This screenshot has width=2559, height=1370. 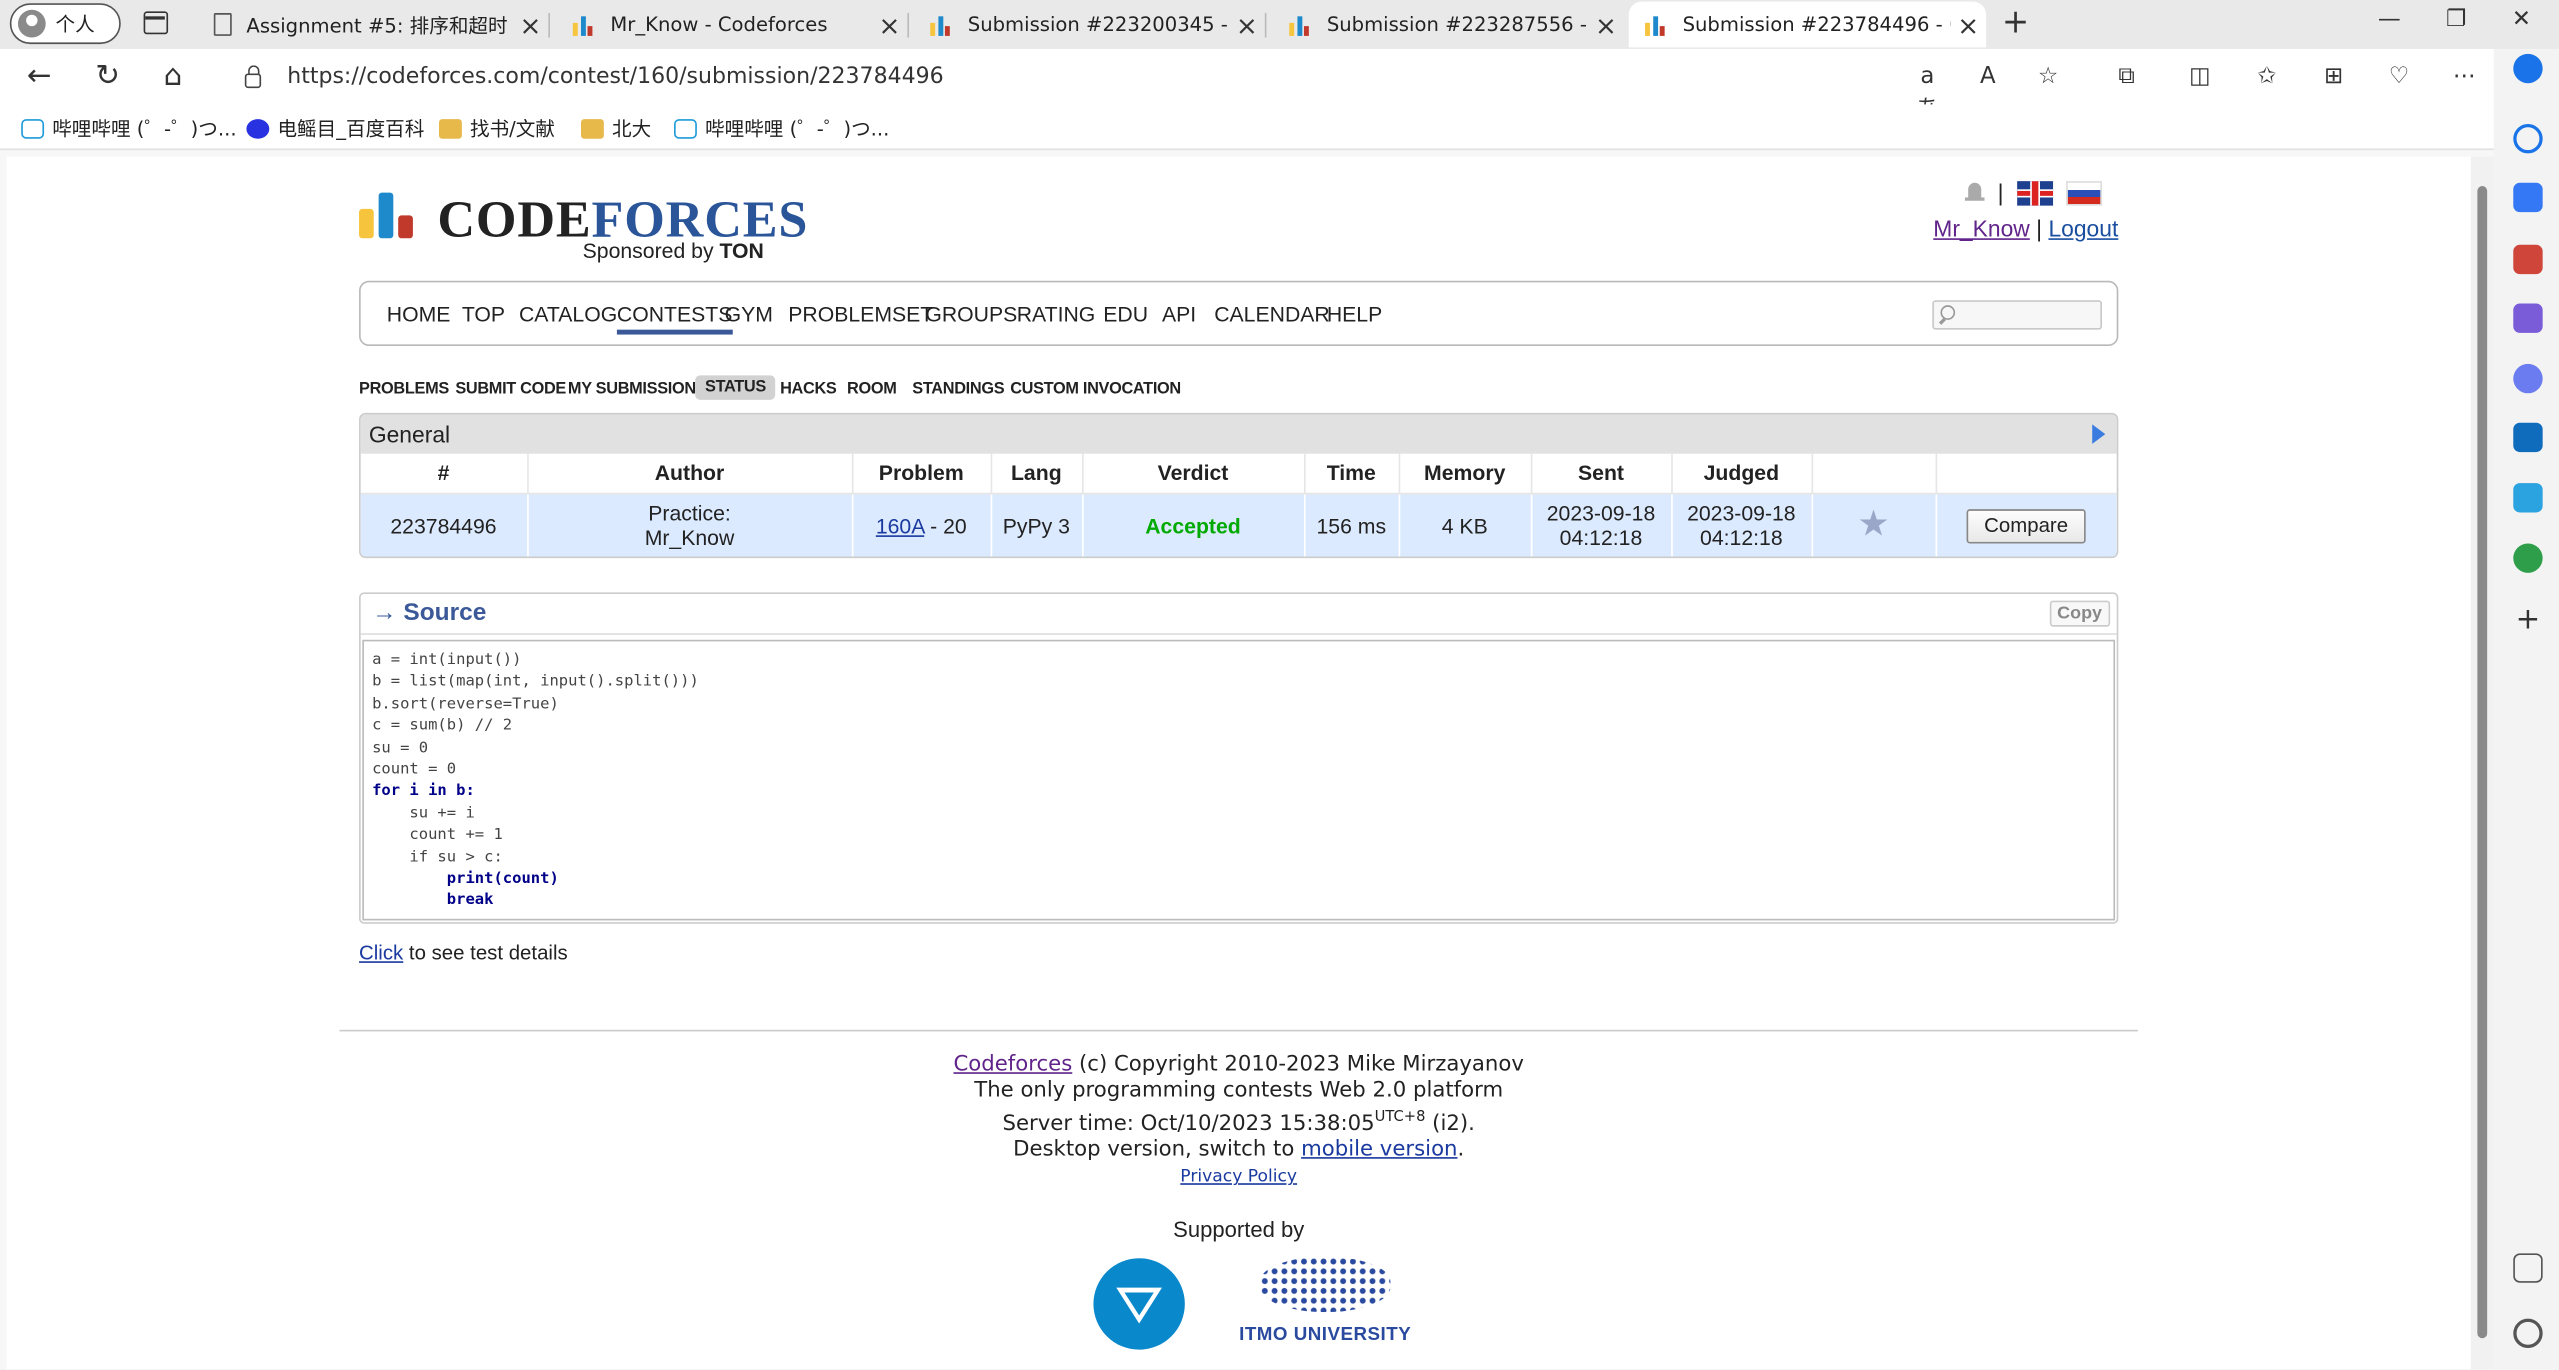 I want to click on russian-flag-icon, so click(x=2083, y=192).